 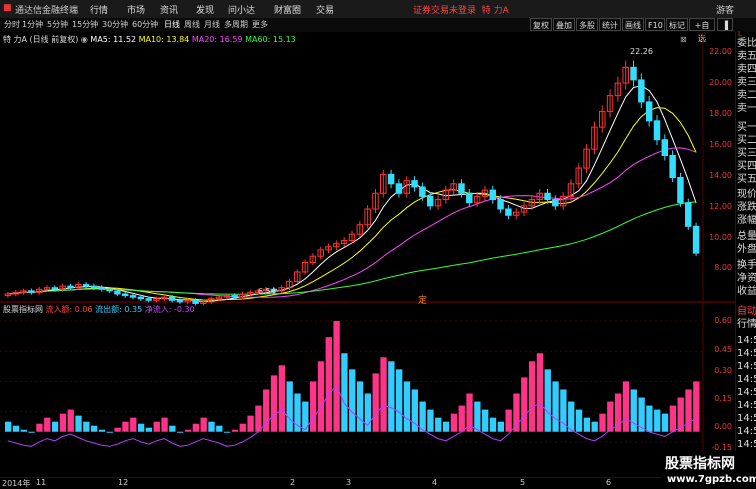 I want to click on adjust-button: 复权, so click(x=541, y=24).